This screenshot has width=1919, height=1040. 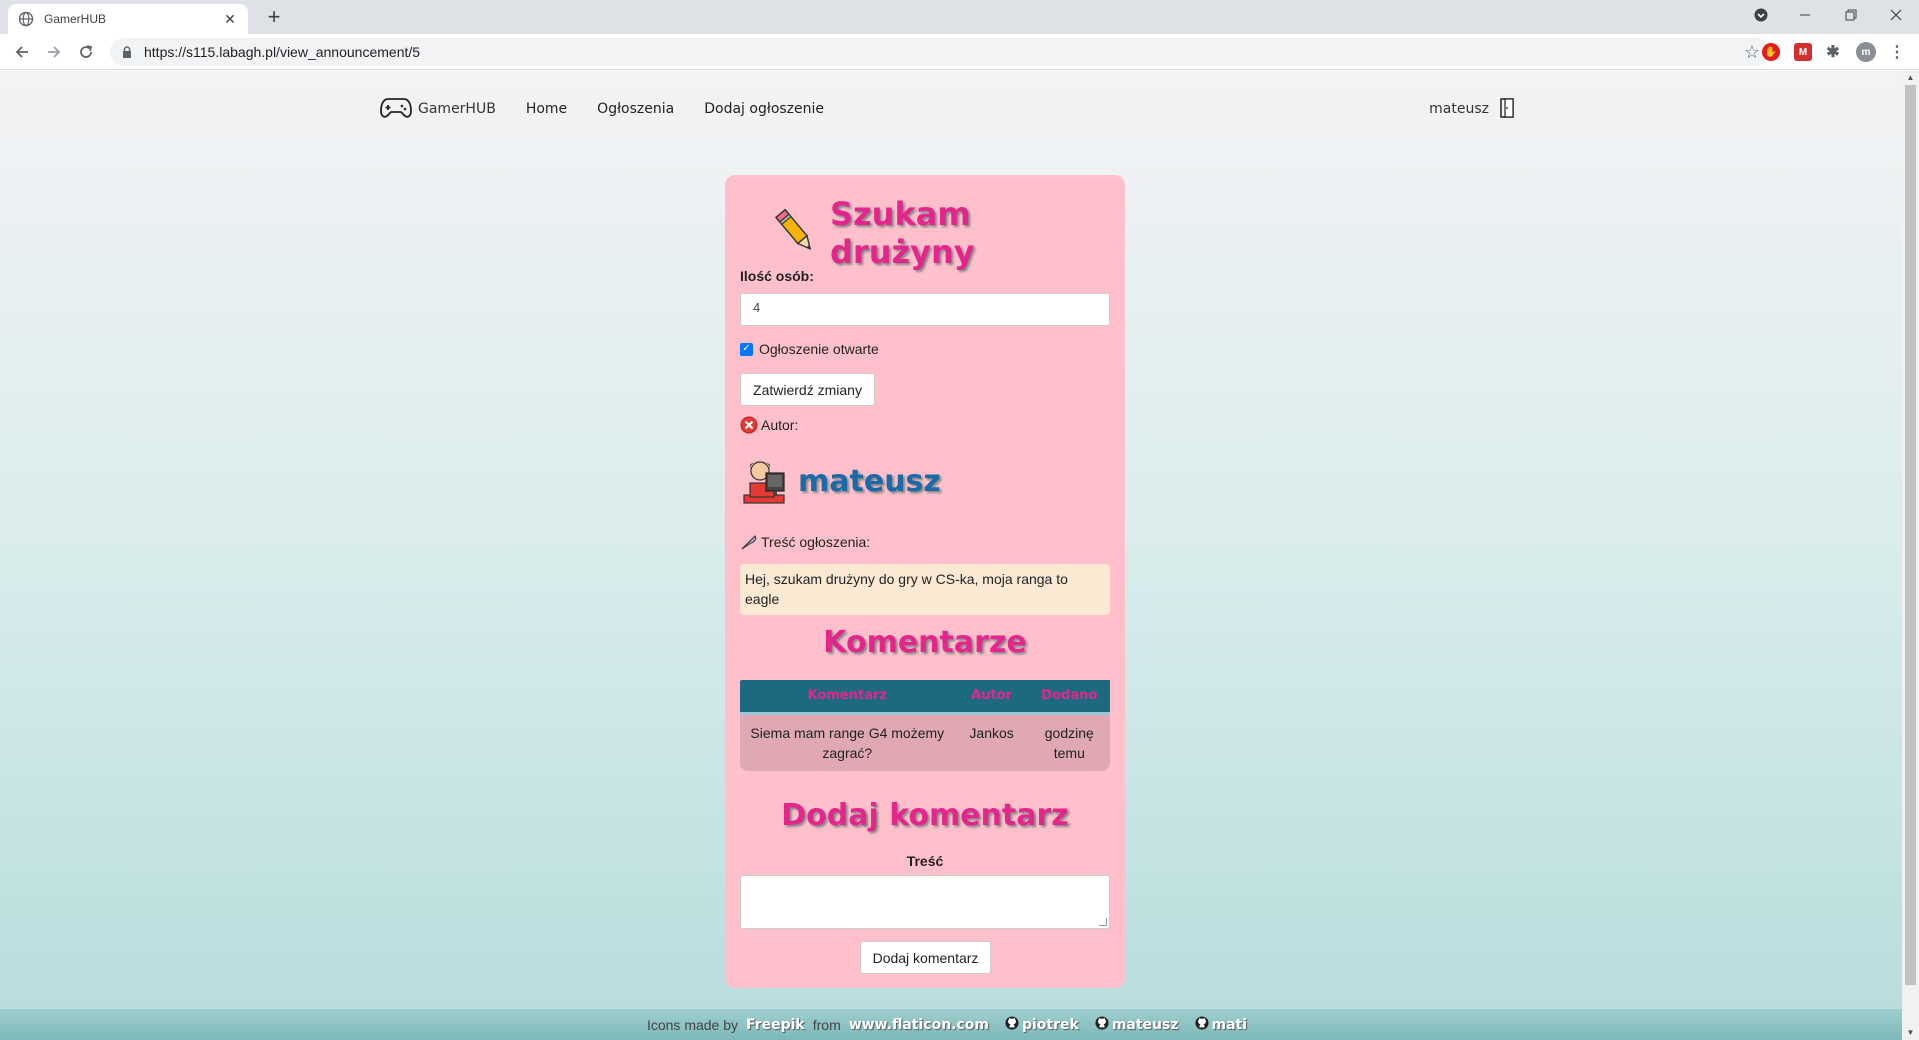 I want to click on comment-textarea, so click(x=925, y=902).